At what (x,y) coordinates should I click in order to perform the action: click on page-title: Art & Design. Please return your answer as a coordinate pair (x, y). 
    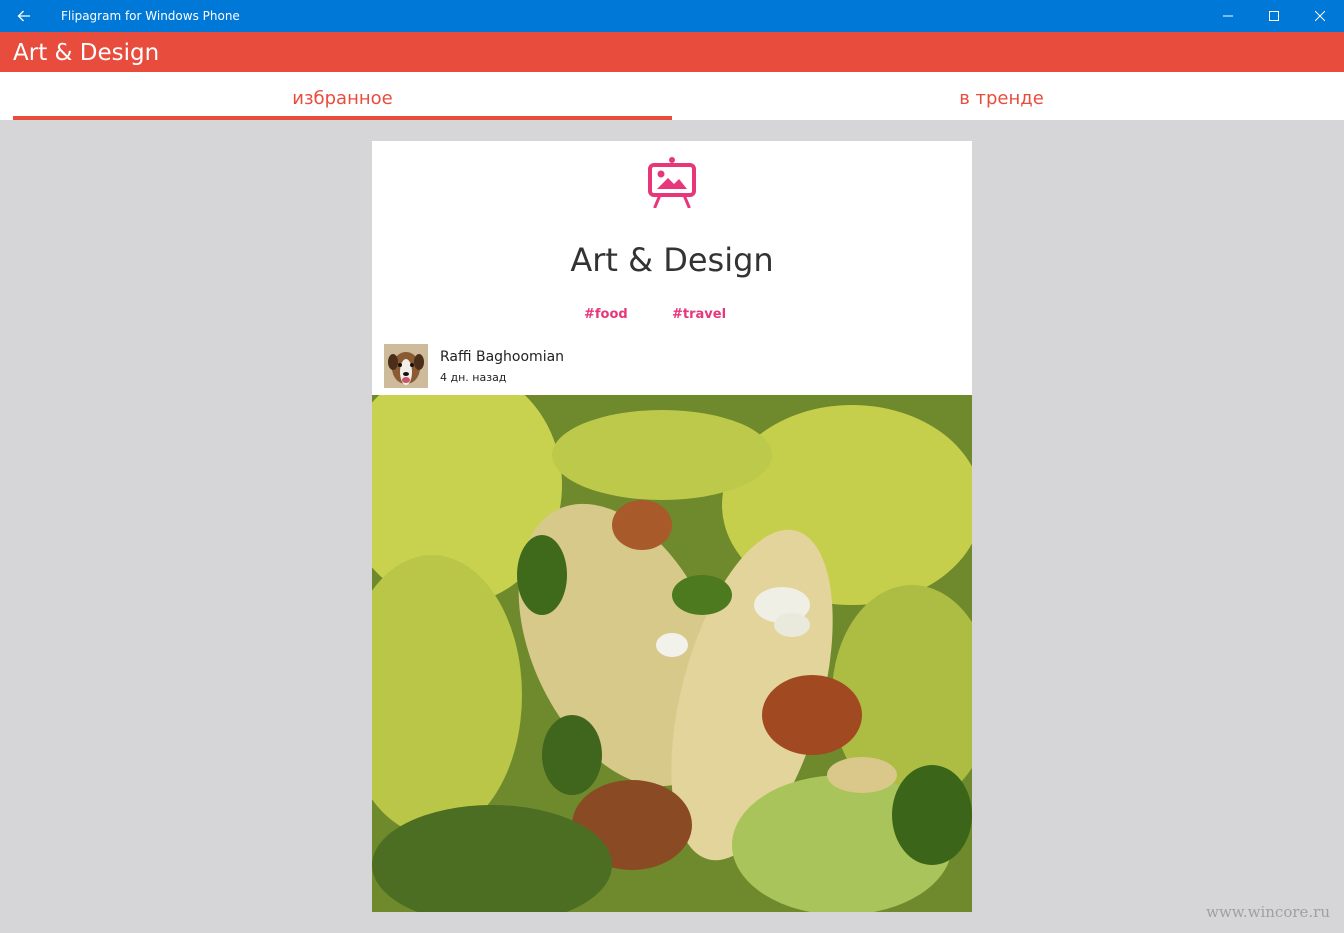
    Looking at the image, I should click on (86, 53).